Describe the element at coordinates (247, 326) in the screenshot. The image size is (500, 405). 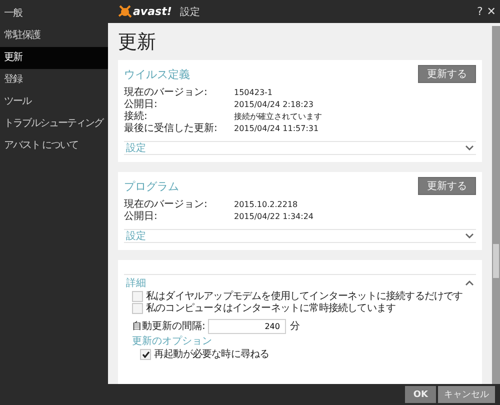
I see `interval-field: 240` at that location.